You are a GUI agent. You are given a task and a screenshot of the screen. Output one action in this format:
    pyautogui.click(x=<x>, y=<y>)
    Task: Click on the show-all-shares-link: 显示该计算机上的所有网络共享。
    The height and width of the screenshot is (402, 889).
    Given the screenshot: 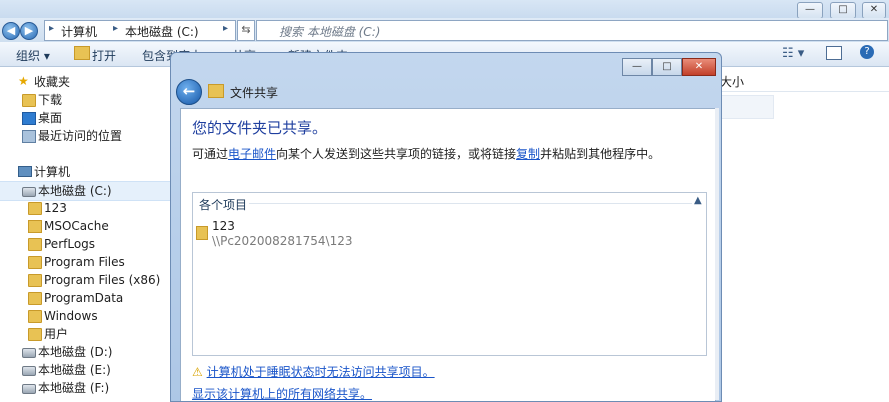 What is the action you would take?
    pyautogui.click(x=282, y=394)
    